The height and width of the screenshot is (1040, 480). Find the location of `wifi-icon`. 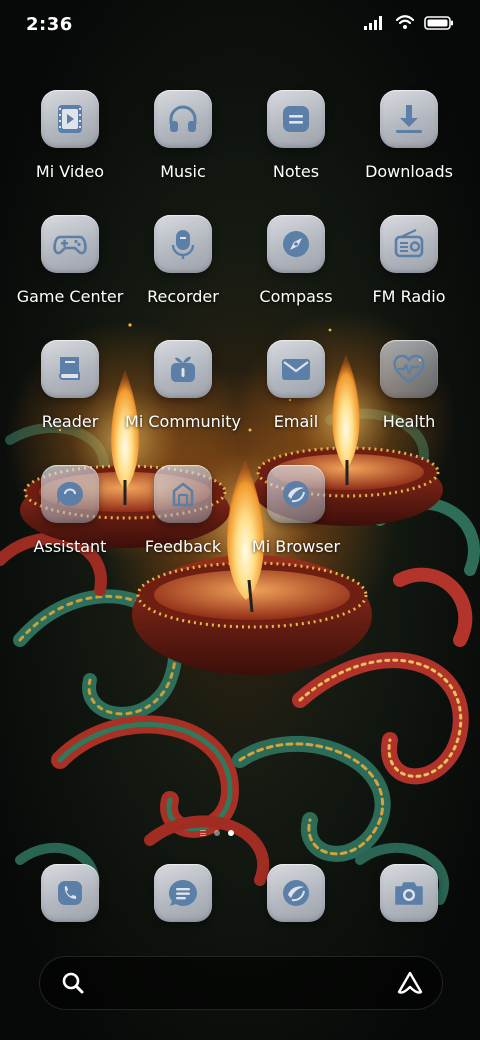

wifi-icon is located at coordinates (405, 24).